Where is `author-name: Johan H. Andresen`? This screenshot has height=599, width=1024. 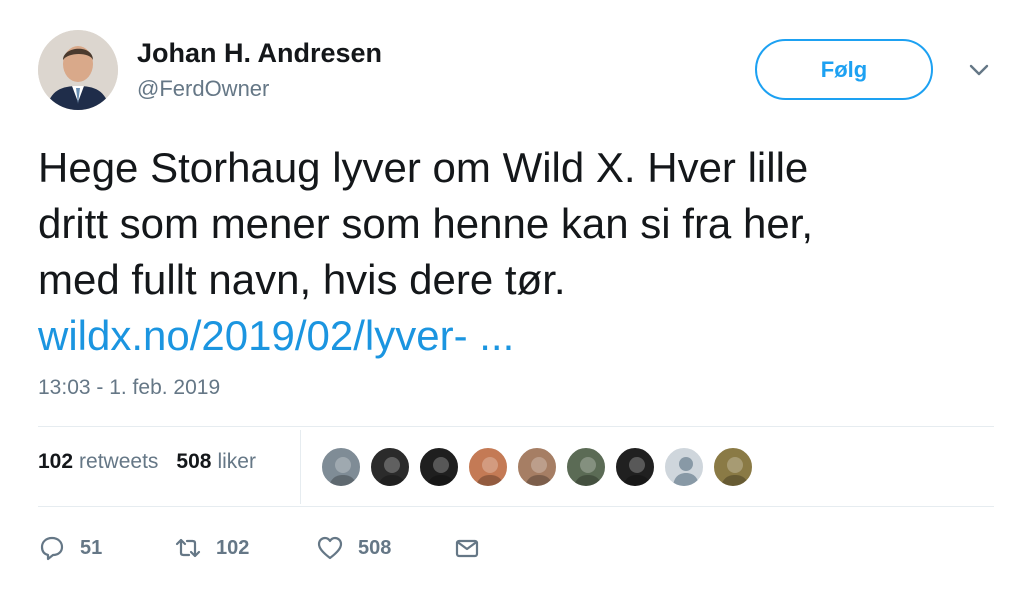
author-name: Johan H. Andresen is located at coordinates (259, 53).